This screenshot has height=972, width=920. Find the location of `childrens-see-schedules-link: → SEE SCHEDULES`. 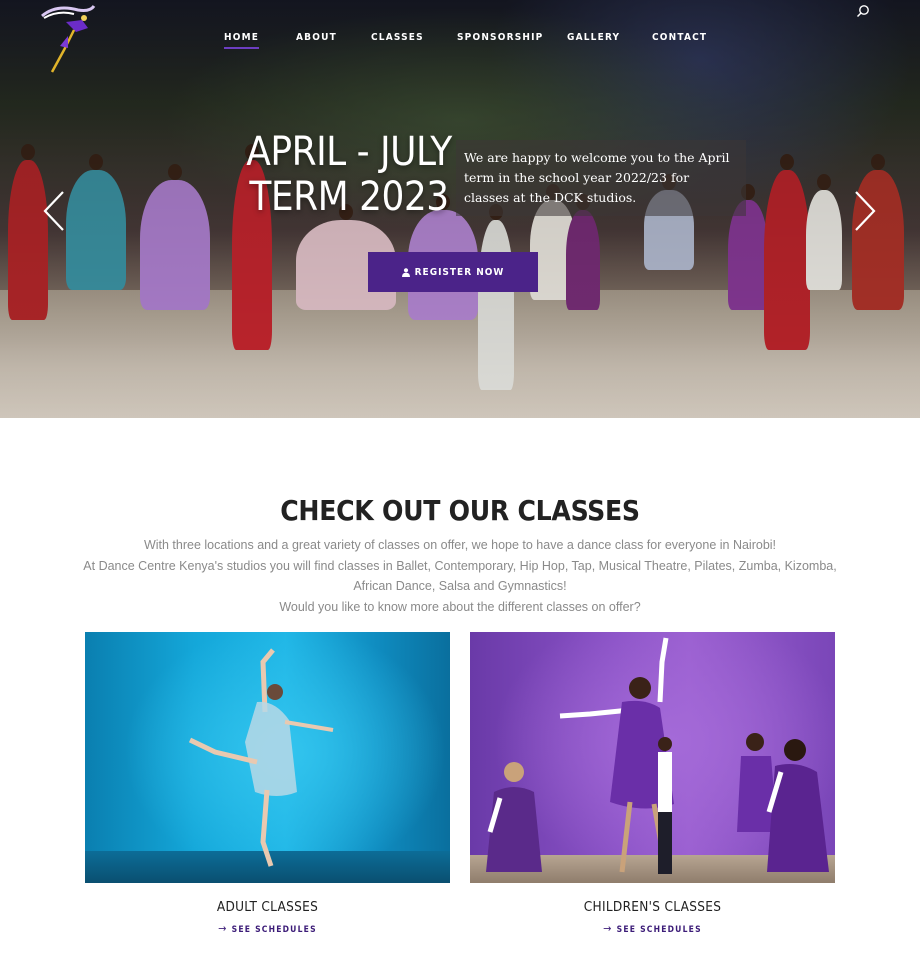

childrens-see-schedules-link: → SEE SCHEDULES is located at coordinates (652, 928).